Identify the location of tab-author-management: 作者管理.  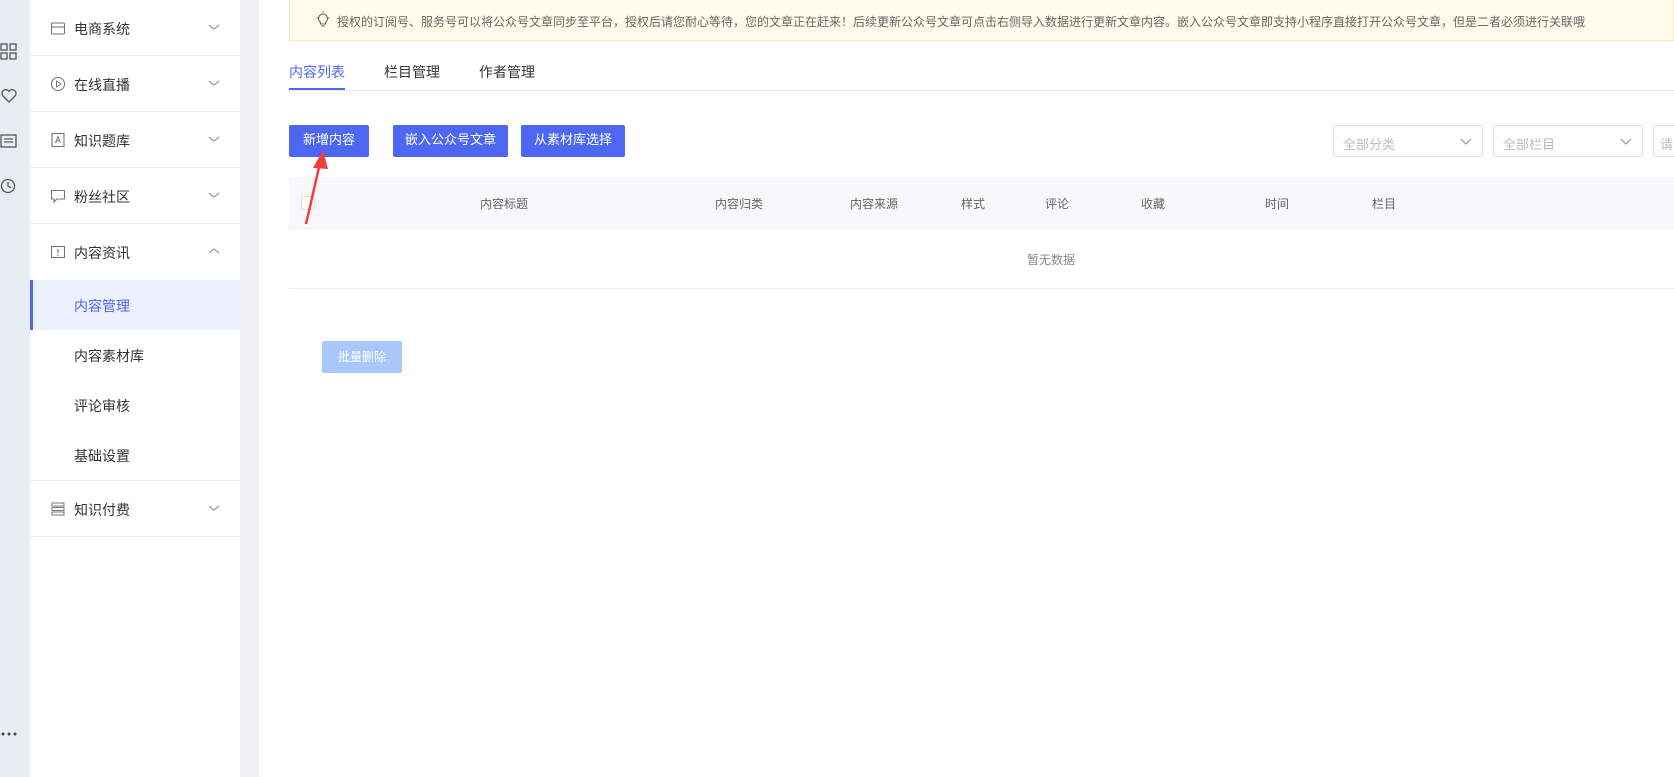
(507, 72).